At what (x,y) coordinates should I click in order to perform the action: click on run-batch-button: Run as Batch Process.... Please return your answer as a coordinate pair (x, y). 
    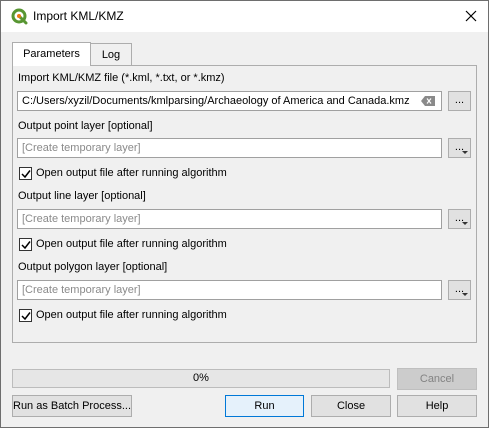
    Looking at the image, I should click on (72, 406).